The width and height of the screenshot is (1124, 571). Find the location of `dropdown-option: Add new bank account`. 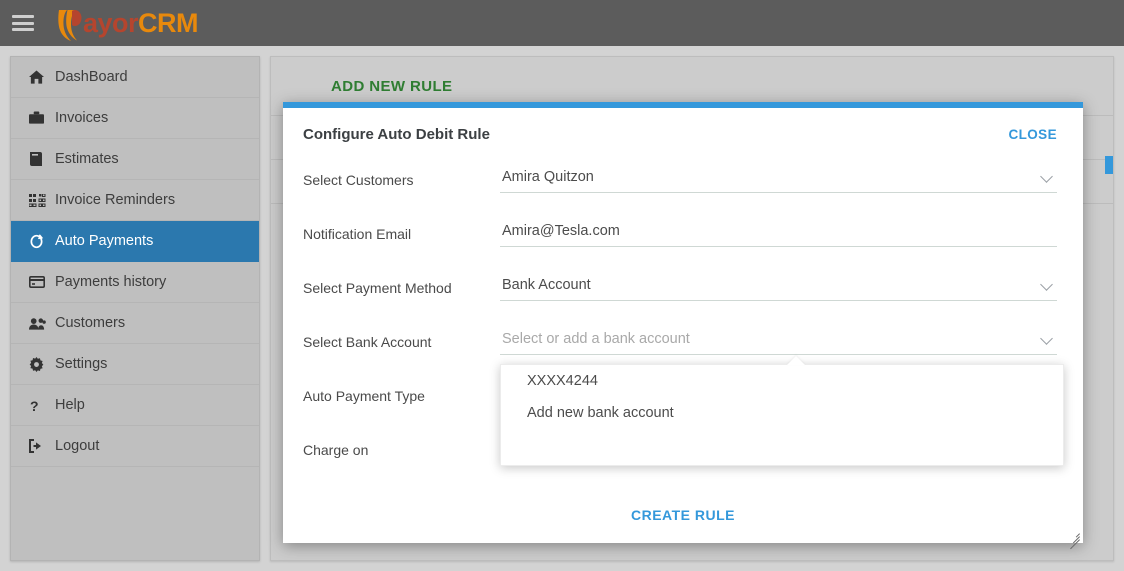

dropdown-option: Add new bank account is located at coordinates (782, 413).